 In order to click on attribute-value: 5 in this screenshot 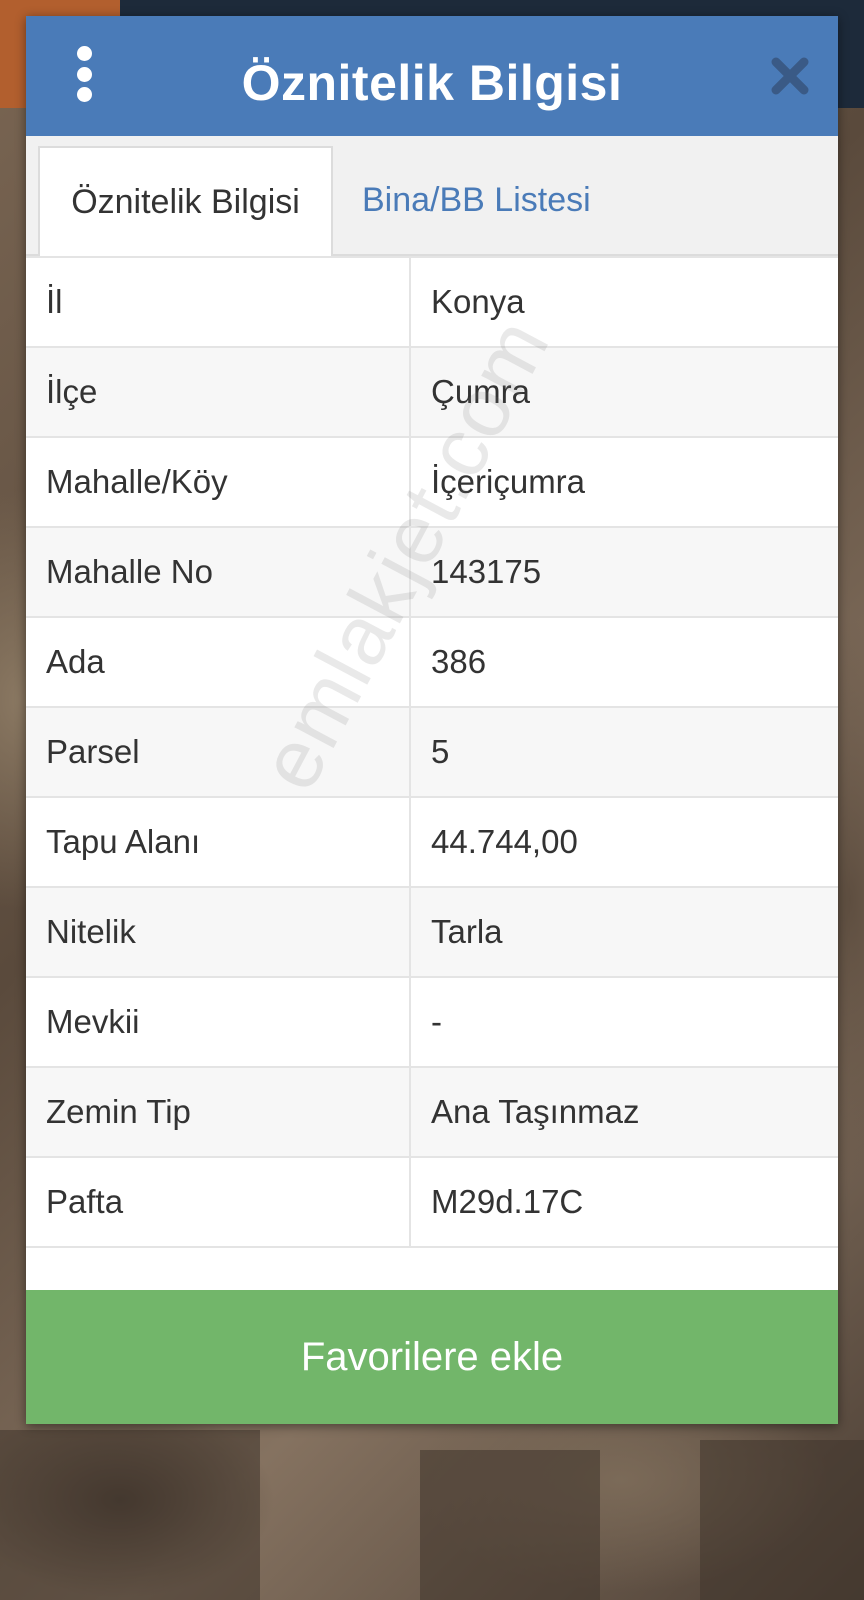, I will do `click(623, 752)`.